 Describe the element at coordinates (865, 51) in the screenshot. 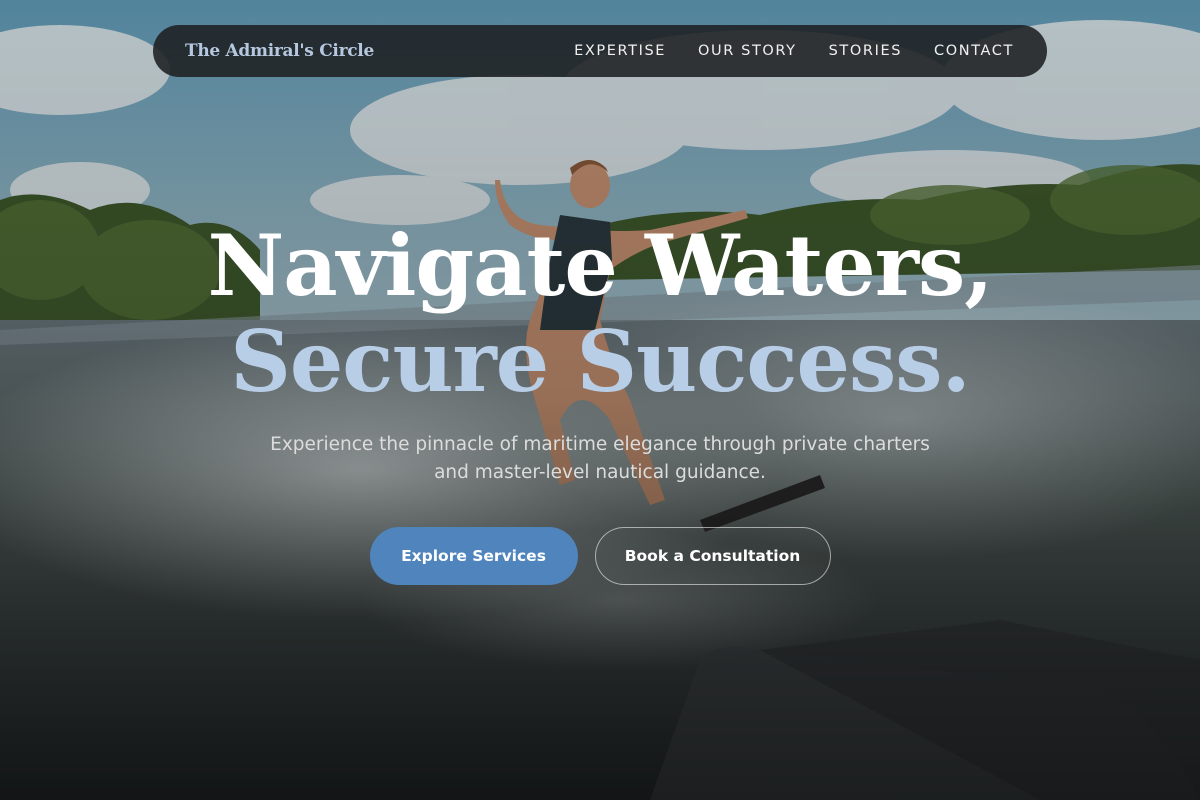

I see `nav-link-stories: STORIES` at that location.